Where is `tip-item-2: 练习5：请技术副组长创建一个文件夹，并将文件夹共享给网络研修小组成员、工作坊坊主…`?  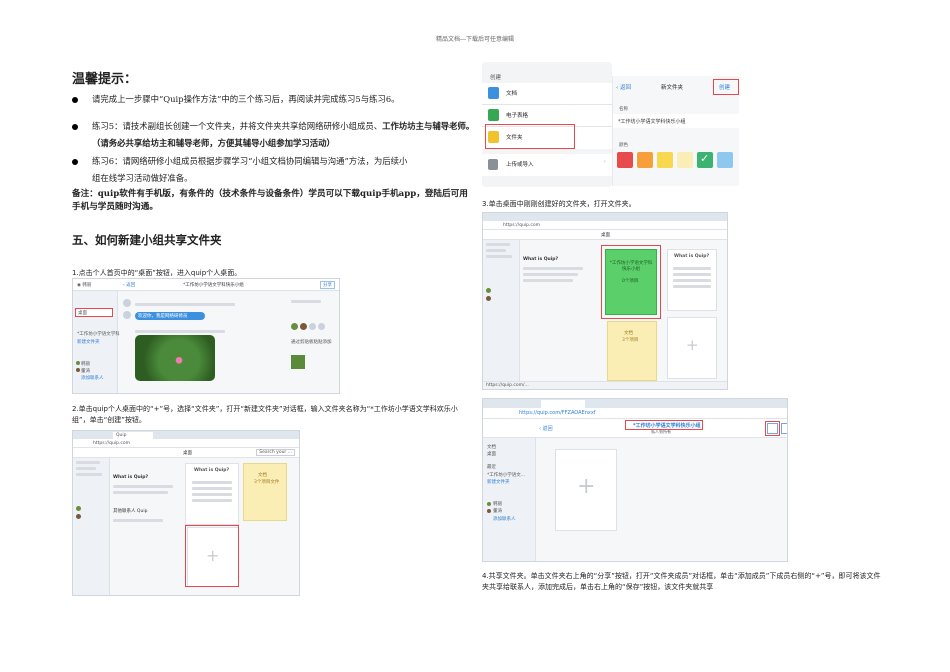
tip-item-2: 练习5：请技术副组长创建一个文件夹，并将文件夹共享给网络研修小组成员、工作坊坊主… is located at coordinates (283, 126).